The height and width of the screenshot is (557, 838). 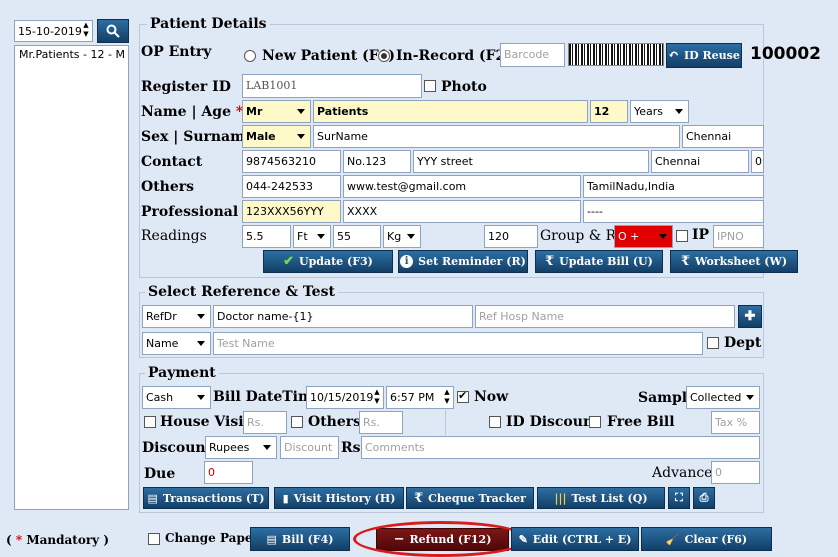 I want to click on sample-select: Collected, so click(x=723, y=397).